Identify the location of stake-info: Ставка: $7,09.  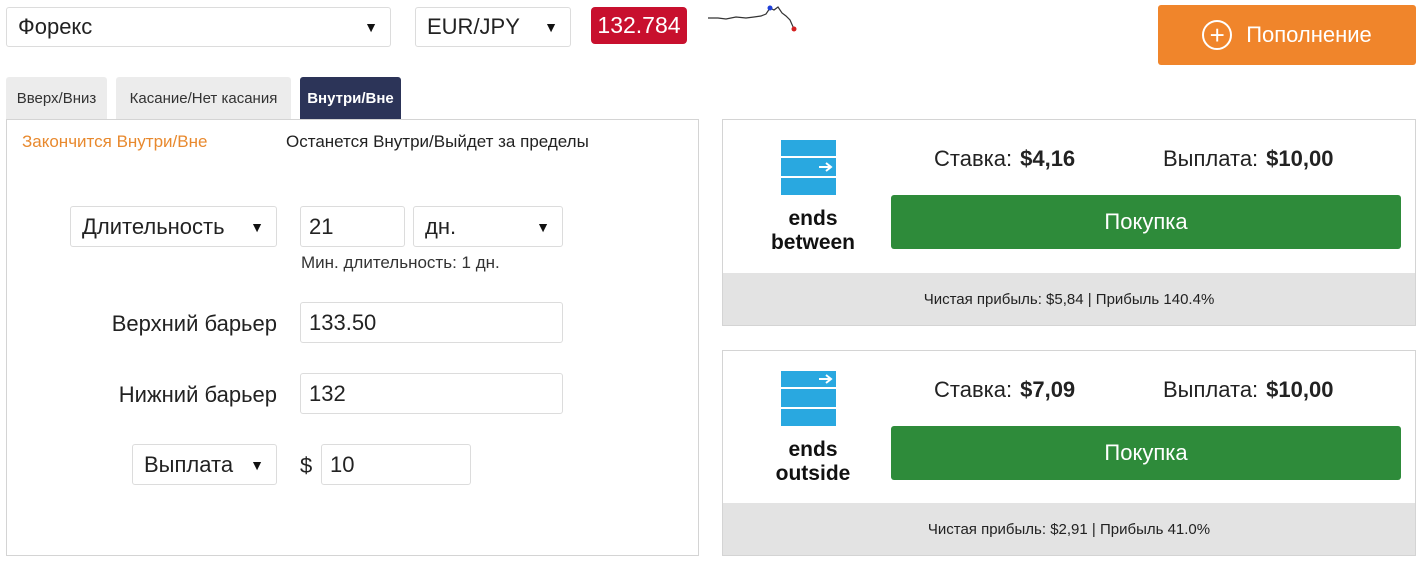
(1004, 390).